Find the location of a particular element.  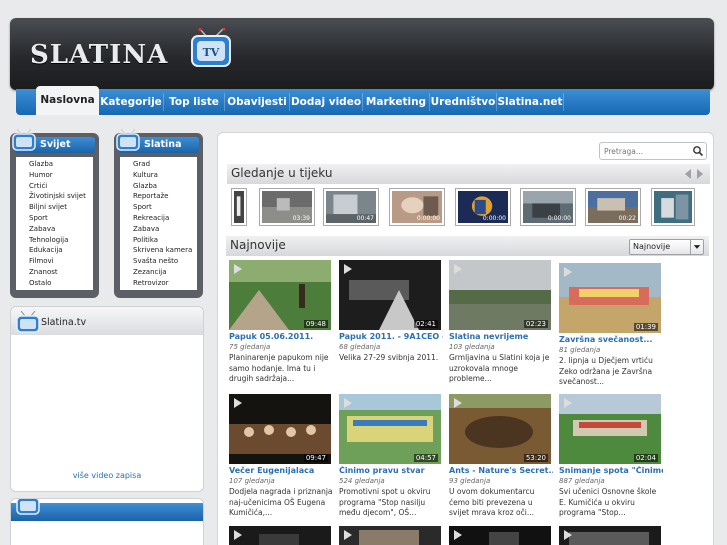

video-duration: 53:20 is located at coordinates (535, 458).